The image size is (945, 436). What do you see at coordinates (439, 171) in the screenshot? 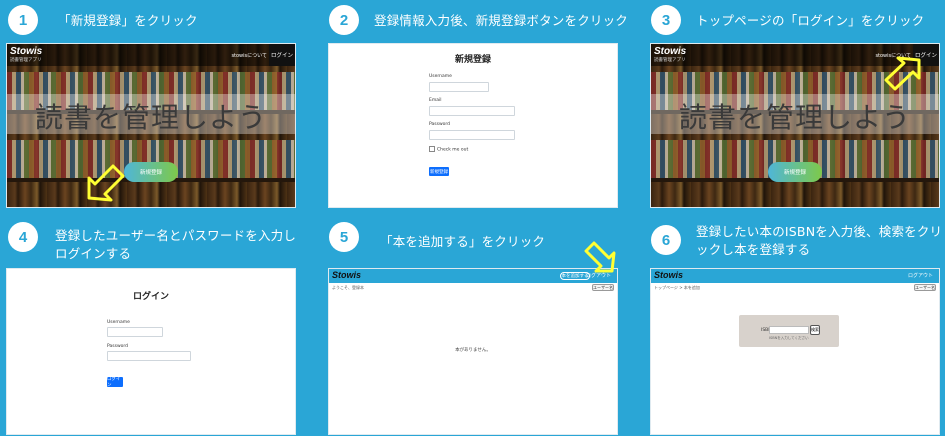
I see `register-submit-button: 新規登録` at bounding box center [439, 171].